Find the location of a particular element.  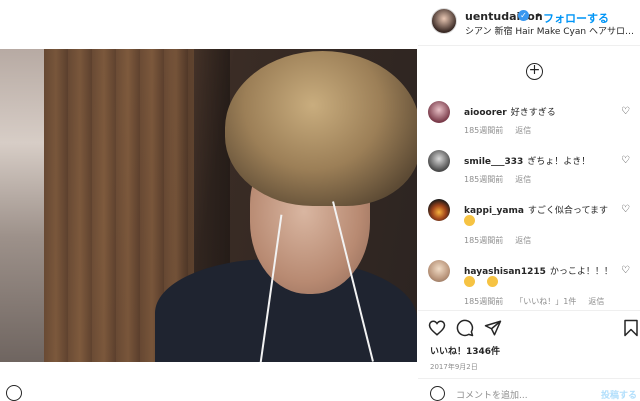

post-date: 2017年9月2日 is located at coordinates (454, 367).